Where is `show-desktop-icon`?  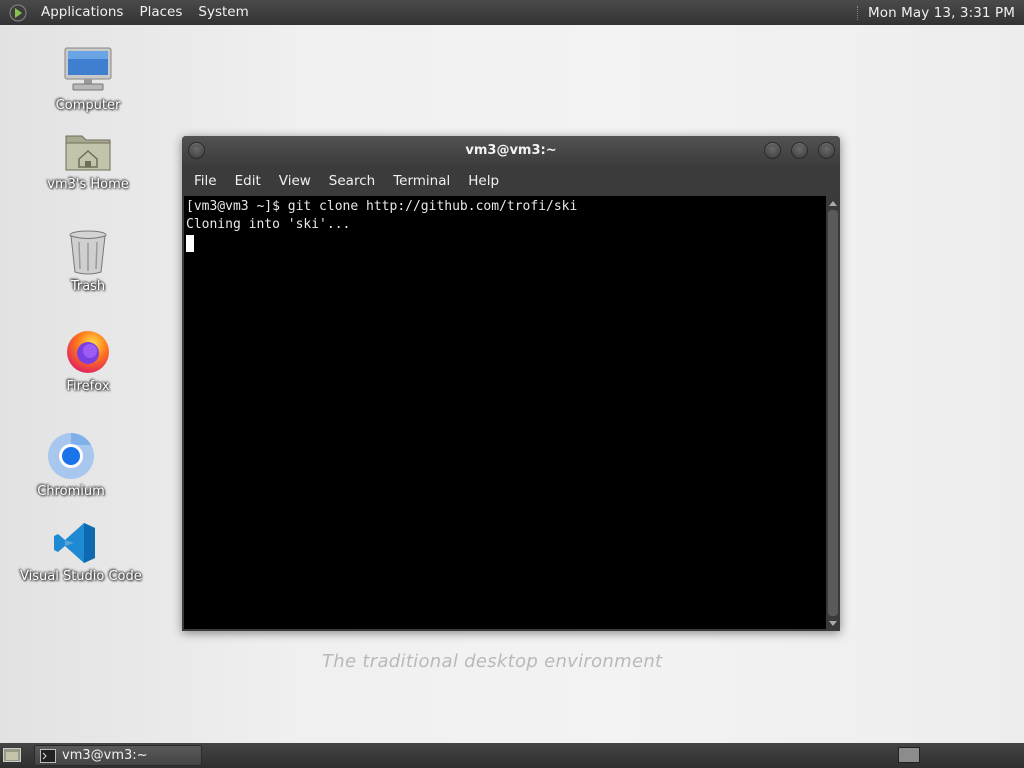
show-desktop-icon is located at coordinates (12, 755).